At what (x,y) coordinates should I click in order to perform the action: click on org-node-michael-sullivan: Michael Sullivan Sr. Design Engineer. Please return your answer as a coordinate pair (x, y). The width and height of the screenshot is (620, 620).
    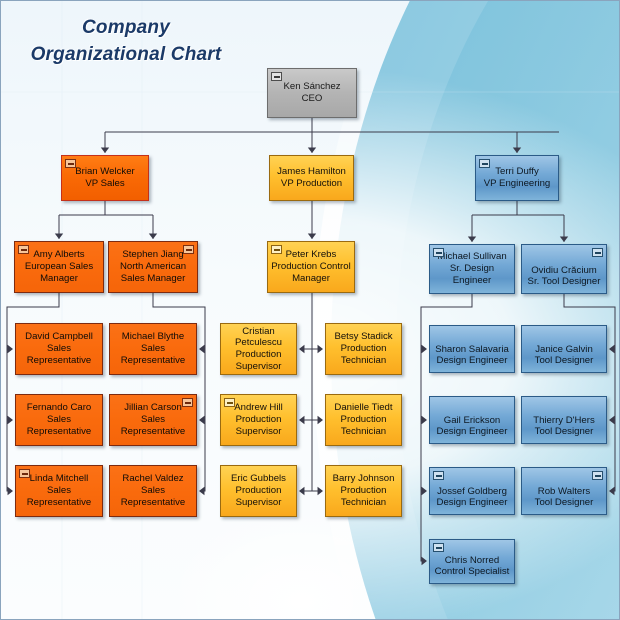
    Looking at the image, I should click on (472, 269).